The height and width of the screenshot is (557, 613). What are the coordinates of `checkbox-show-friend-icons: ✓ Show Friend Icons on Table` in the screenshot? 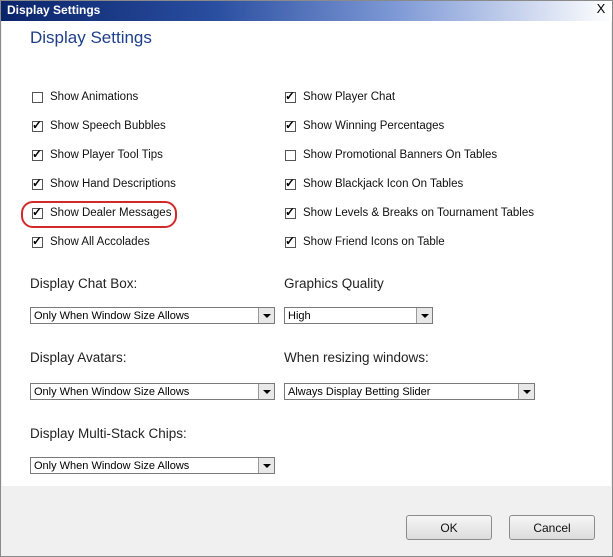 It's located at (365, 242).